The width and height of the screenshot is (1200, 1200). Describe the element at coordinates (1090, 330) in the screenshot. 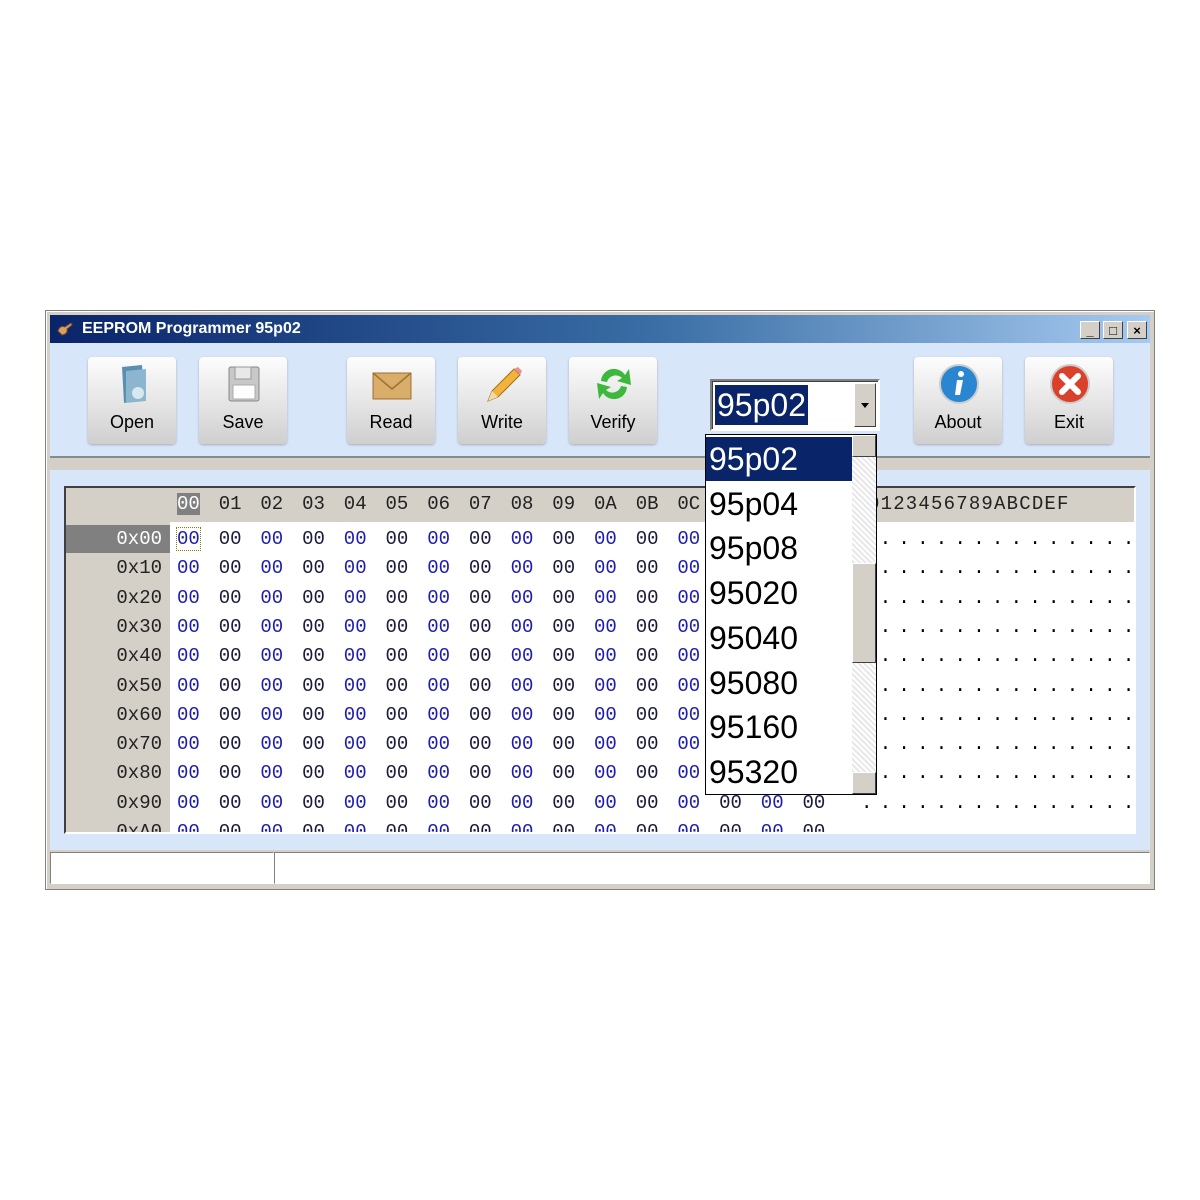

I see `minimize-button: _` at that location.